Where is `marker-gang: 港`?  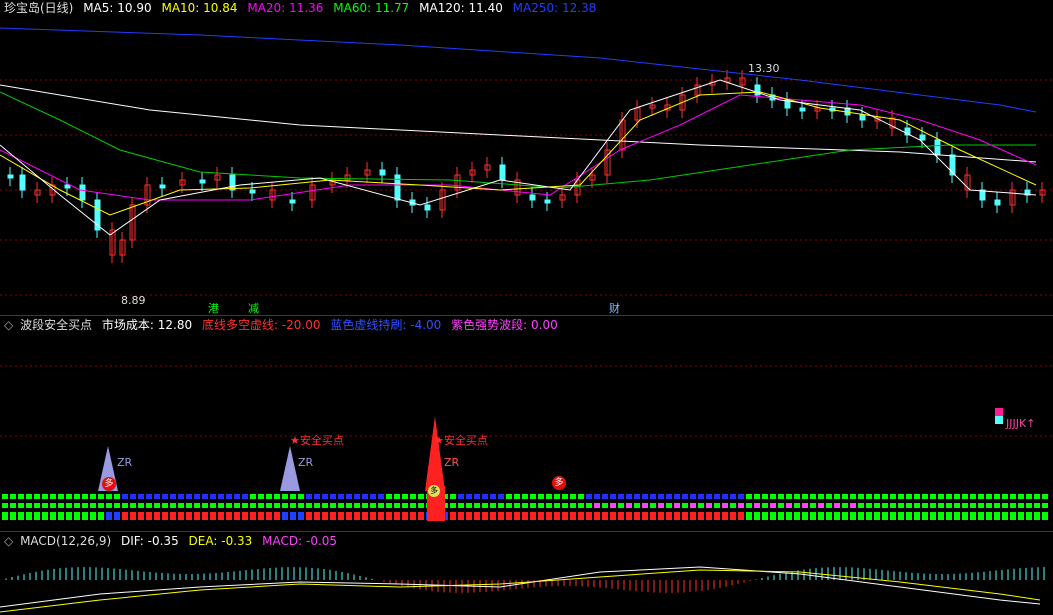 marker-gang: 港 is located at coordinates (213, 308).